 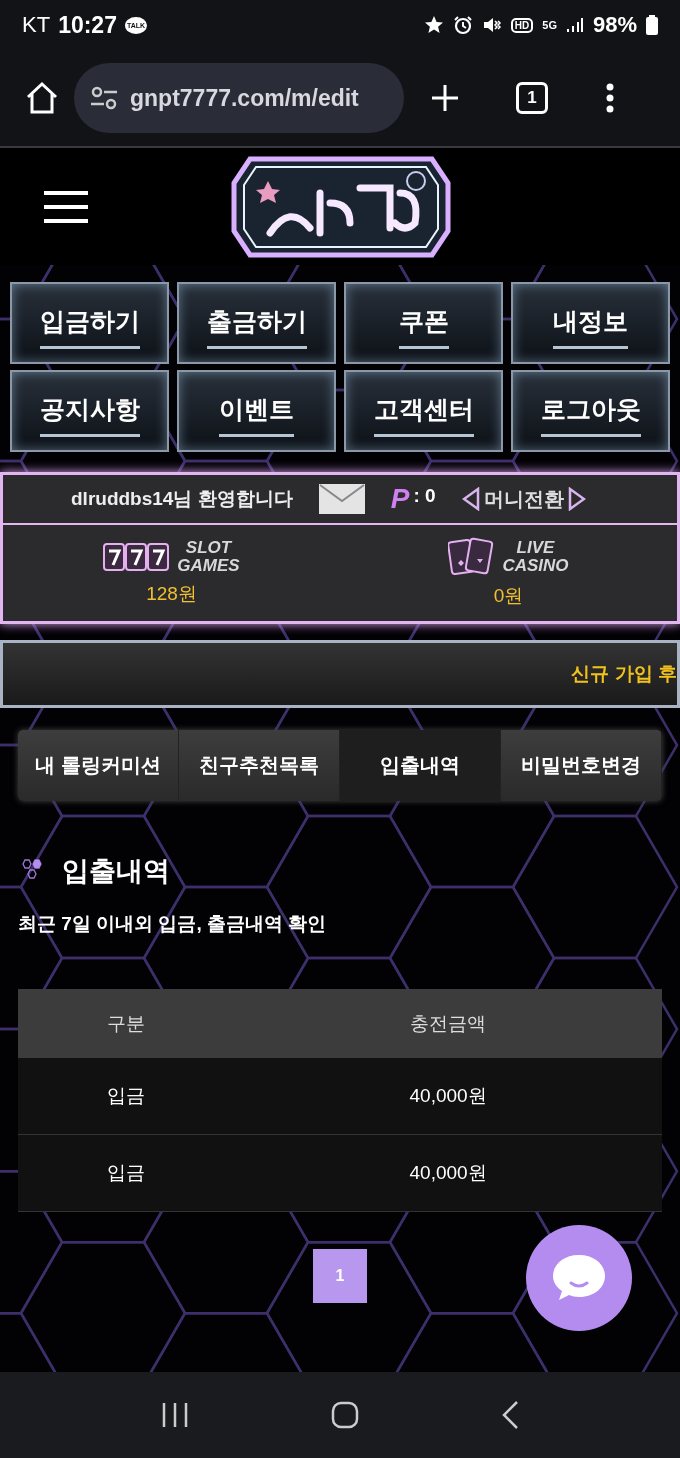 What do you see at coordinates (239, 98) in the screenshot?
I see `address-bar: gnpt7777.com/m/edit` at bounding box center [239, 98].